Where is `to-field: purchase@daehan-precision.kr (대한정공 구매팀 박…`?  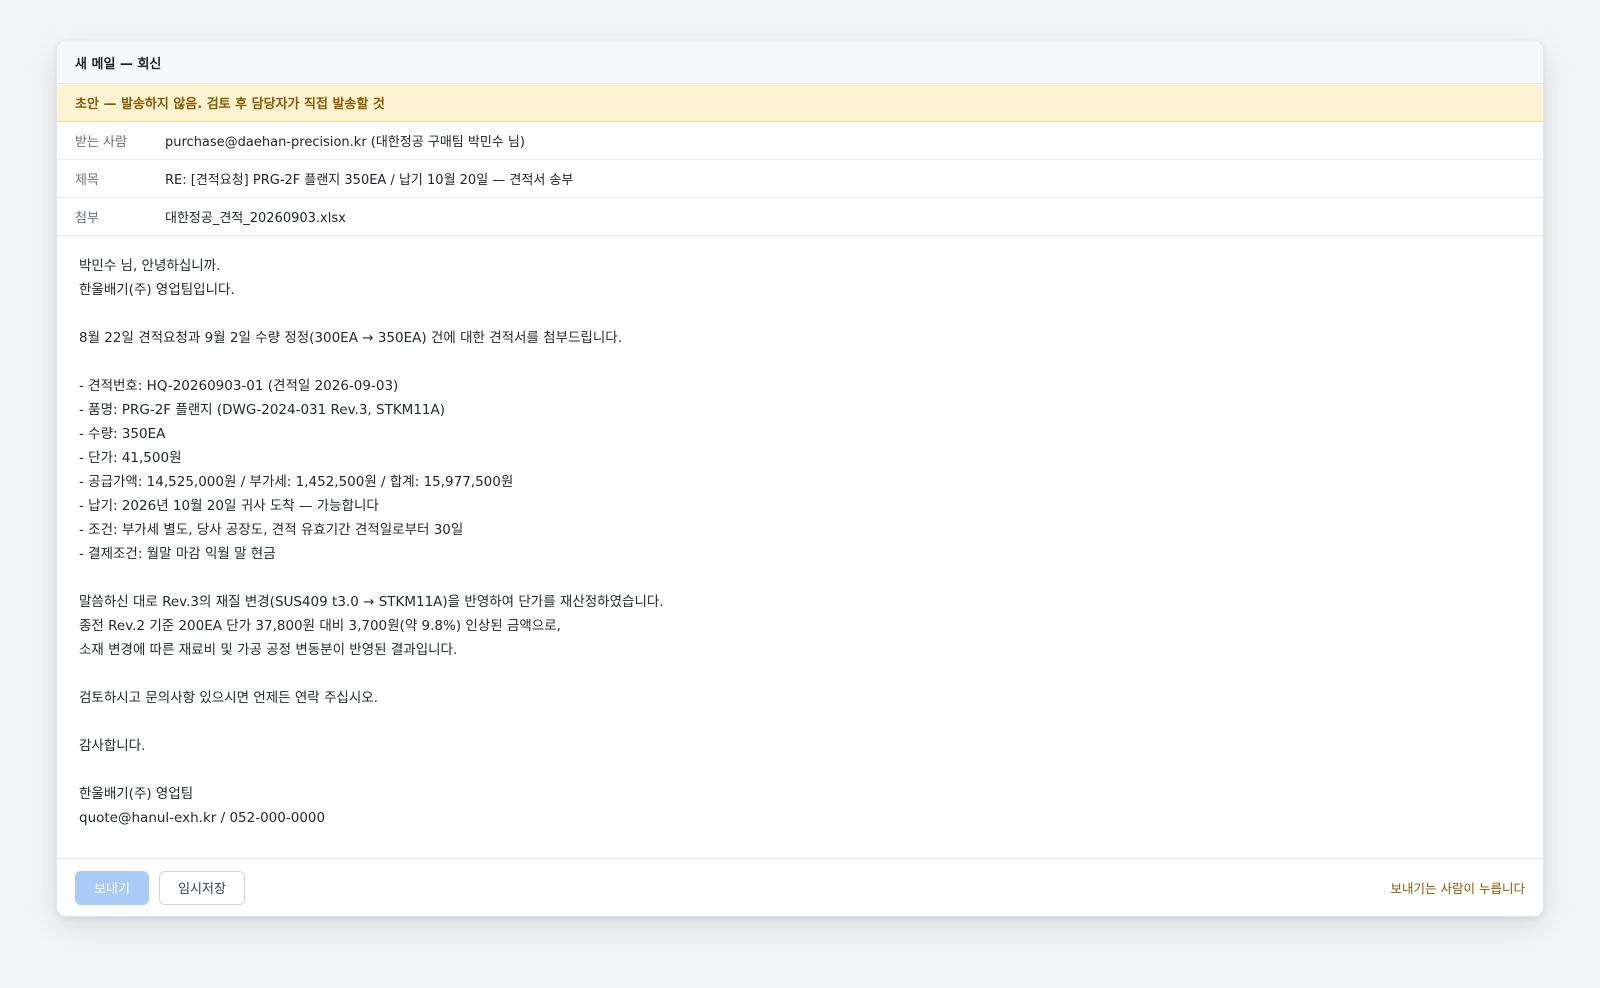
to-field: purchase@daehan-precision.kr (대한정공 구매팀 박… is located at coordinates (345, 140).